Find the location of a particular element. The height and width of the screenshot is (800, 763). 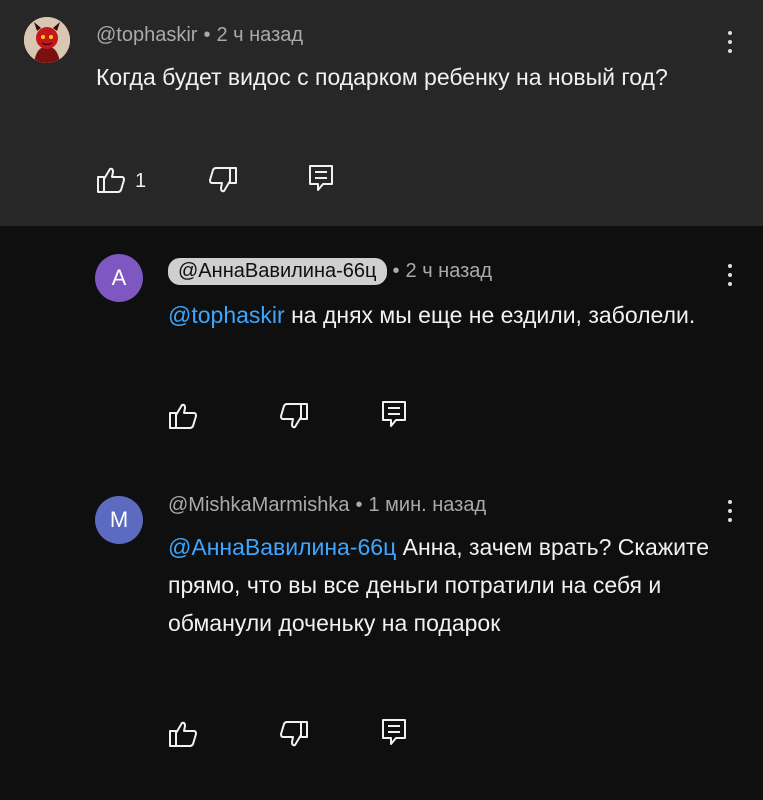

avatar: M is located at coordinates (119, 520).